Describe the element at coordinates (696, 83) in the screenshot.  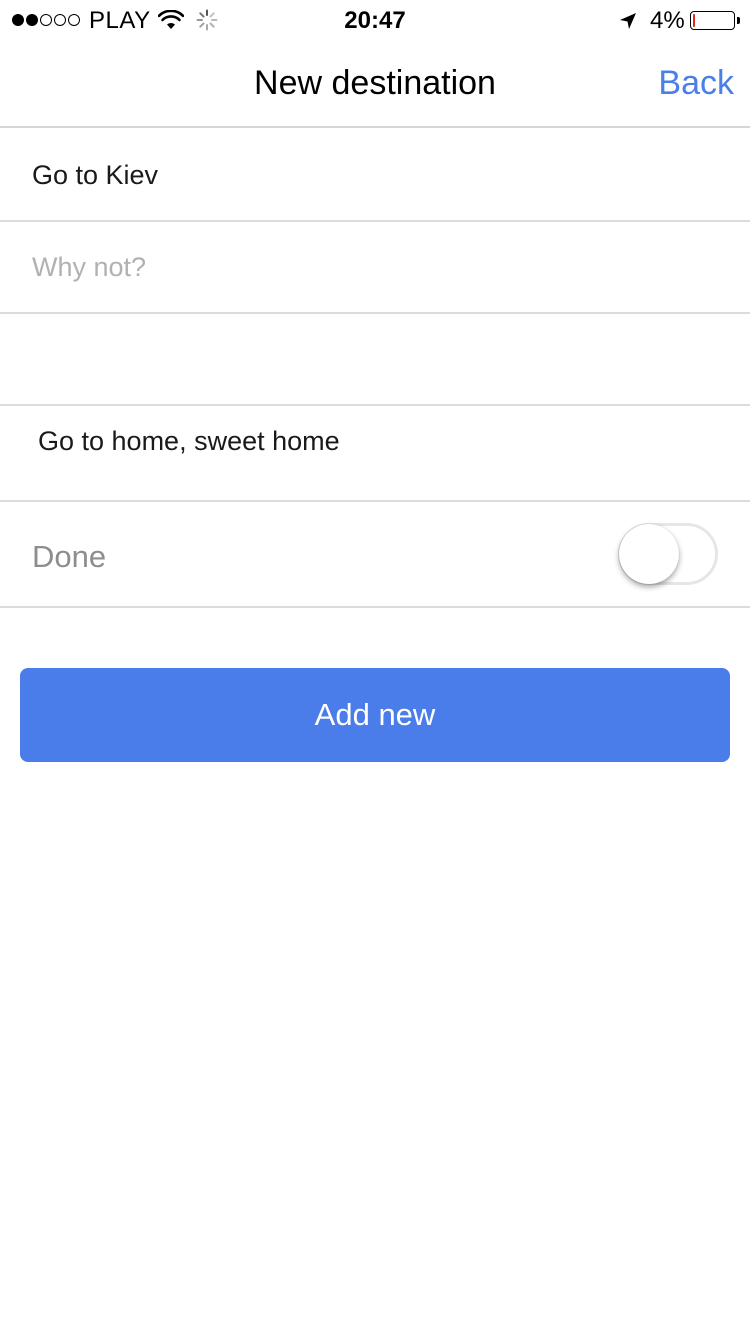
I see `back-button: Back` at that location.